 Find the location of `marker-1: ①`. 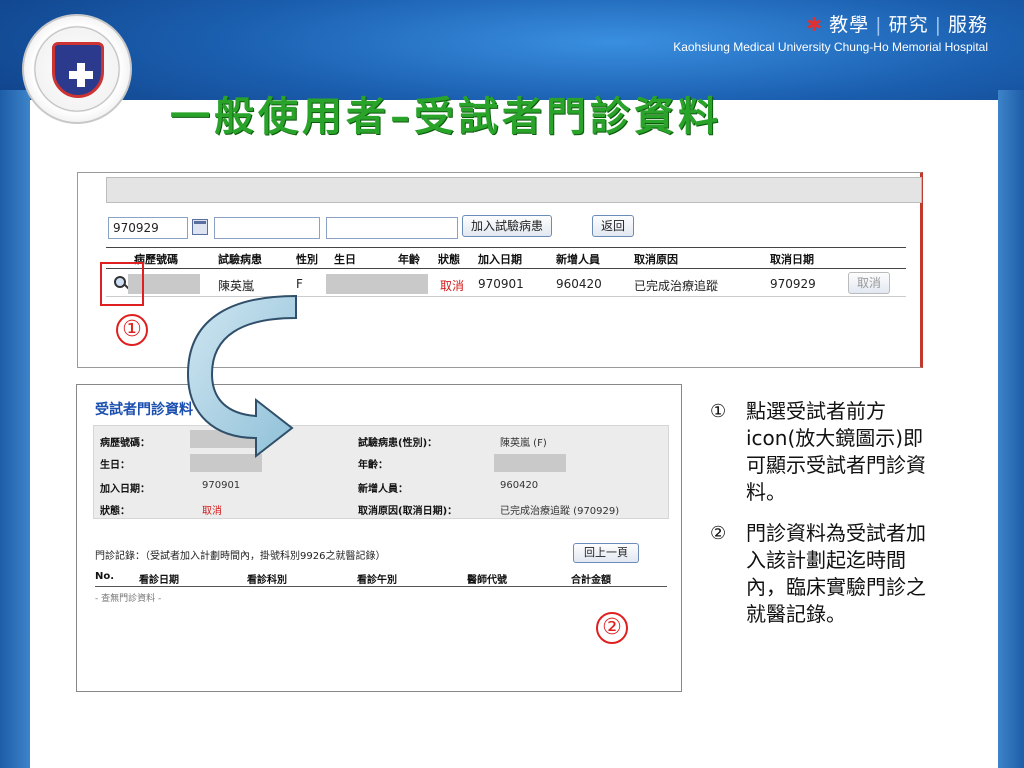

marker-1: ① is located at coordinates (132, 330).